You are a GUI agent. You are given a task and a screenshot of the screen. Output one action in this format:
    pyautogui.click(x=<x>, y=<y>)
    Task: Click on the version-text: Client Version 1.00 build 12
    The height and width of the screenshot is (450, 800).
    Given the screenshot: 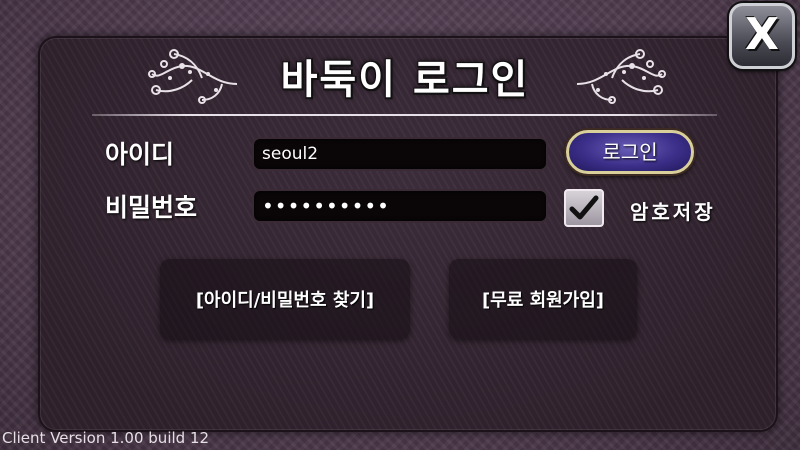 What is the action you would take?
    pyautogui.click(x=106, y=438)
    